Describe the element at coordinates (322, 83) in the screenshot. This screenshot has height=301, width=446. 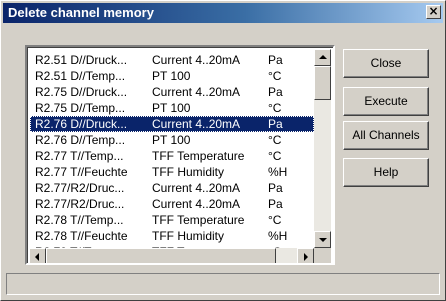
I see `vertical-scroll-thumb` at that location.